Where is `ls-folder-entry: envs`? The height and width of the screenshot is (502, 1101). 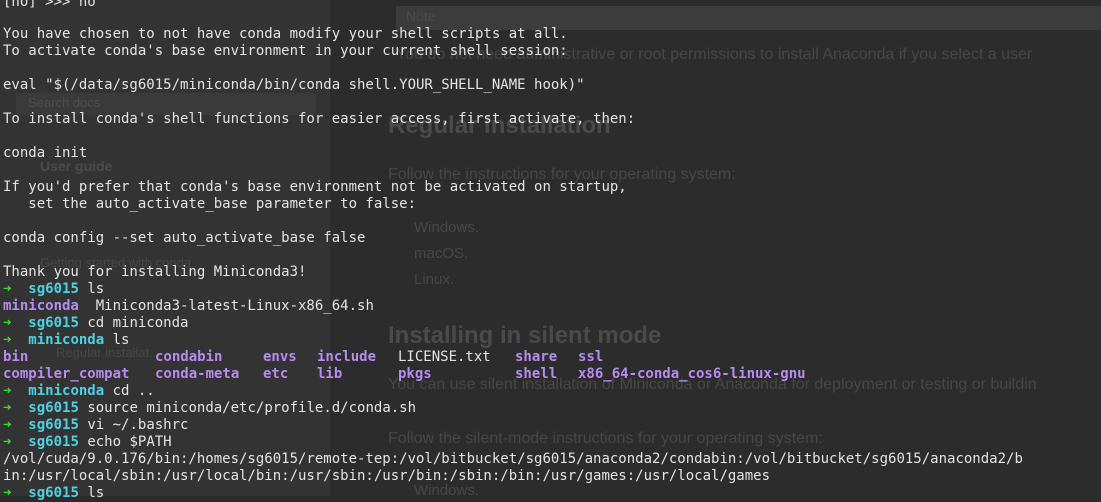
ls-folder-entry: envs is located at coordinates (280, 357).